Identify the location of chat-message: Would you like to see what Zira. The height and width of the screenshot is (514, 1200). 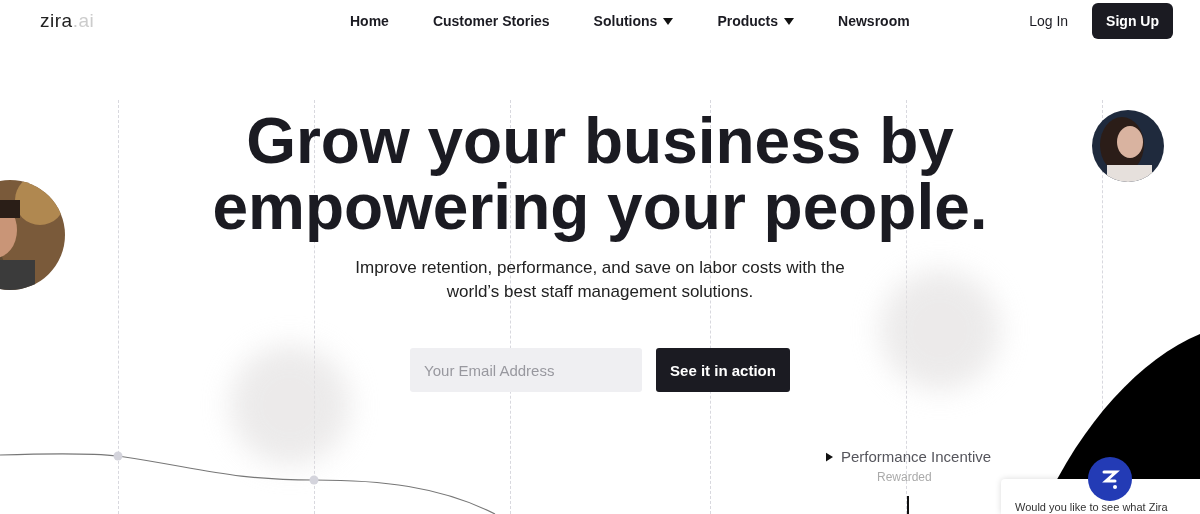
(1091, 506).